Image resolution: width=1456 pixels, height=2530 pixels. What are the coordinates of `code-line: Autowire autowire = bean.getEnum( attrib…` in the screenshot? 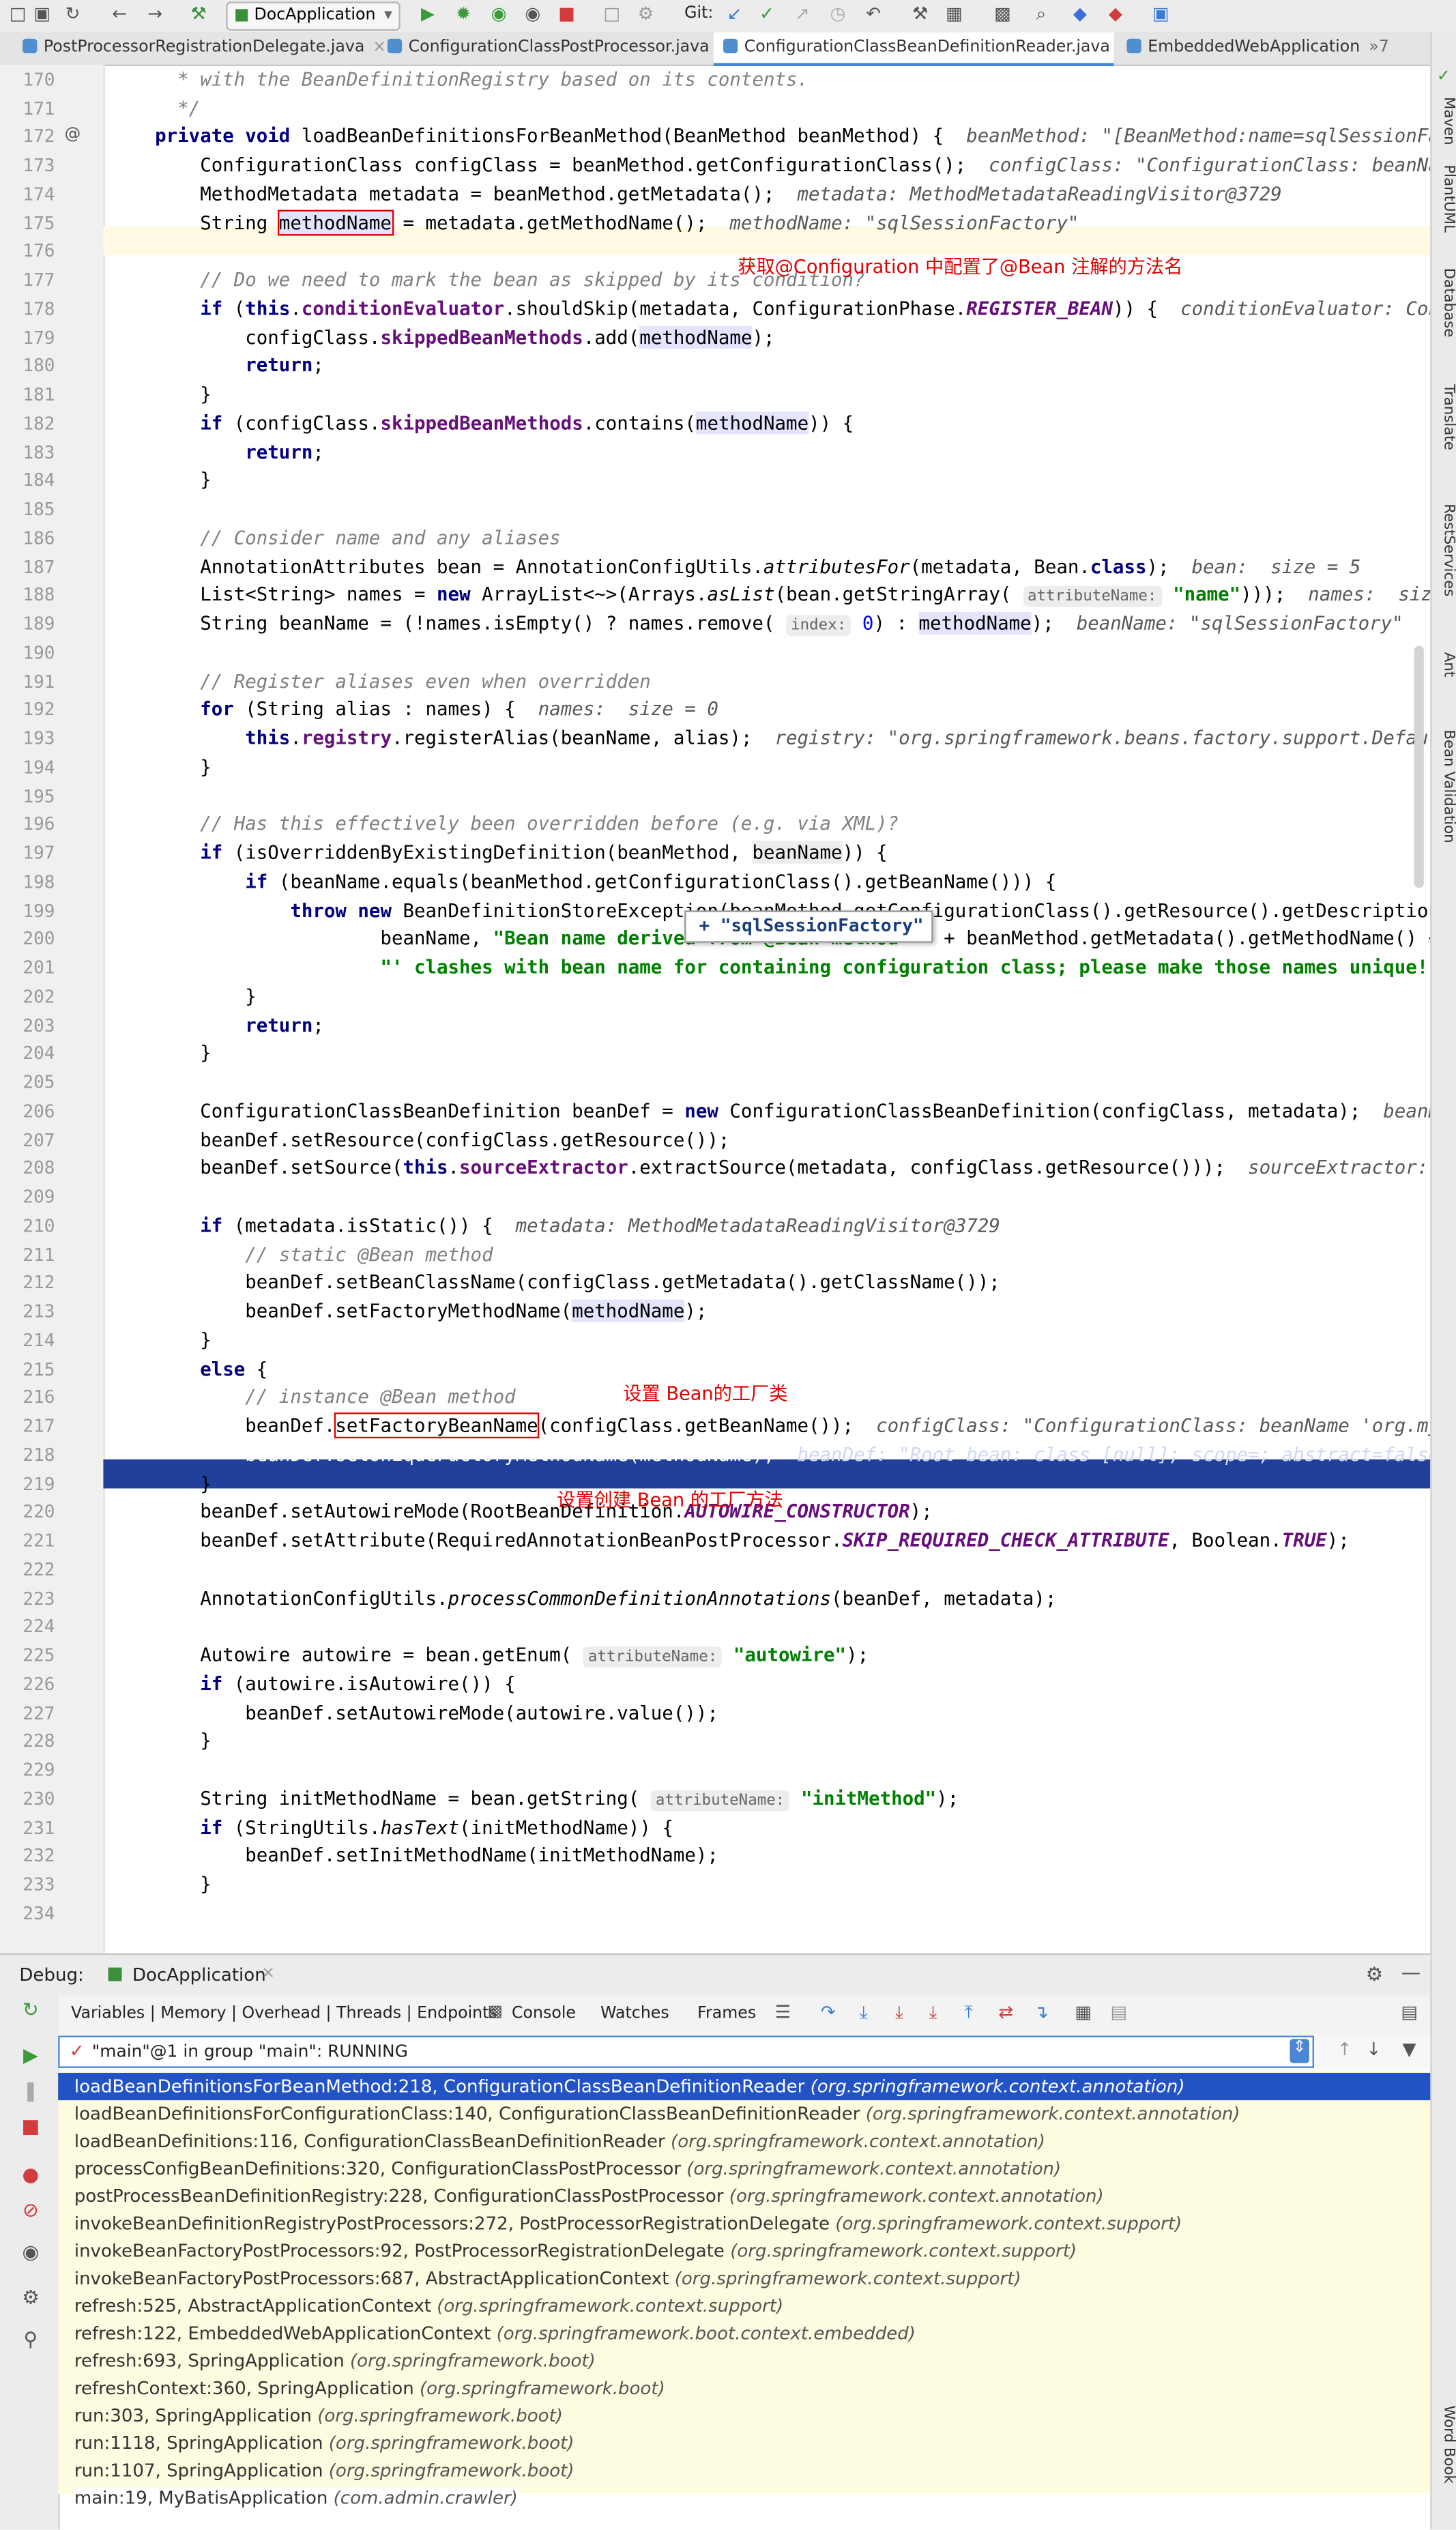 It's located at (512, 1656).